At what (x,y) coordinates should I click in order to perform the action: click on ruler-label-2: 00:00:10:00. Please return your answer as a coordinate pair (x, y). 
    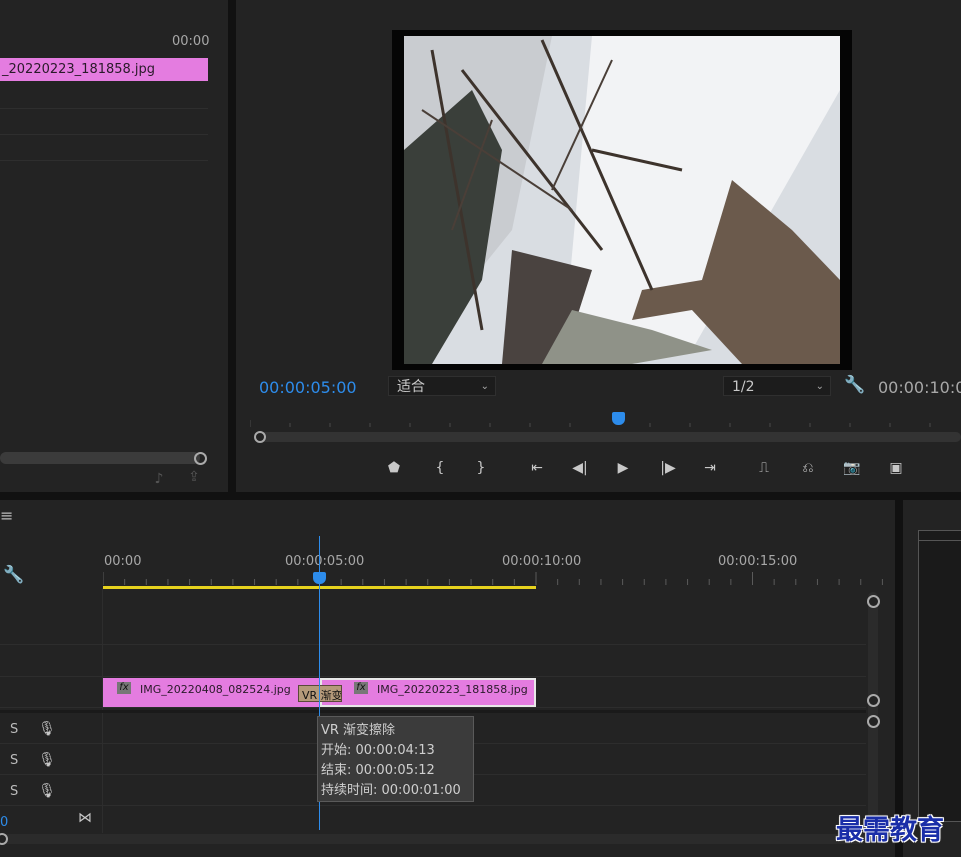
    Looking at the image, I should click on (542, 561).